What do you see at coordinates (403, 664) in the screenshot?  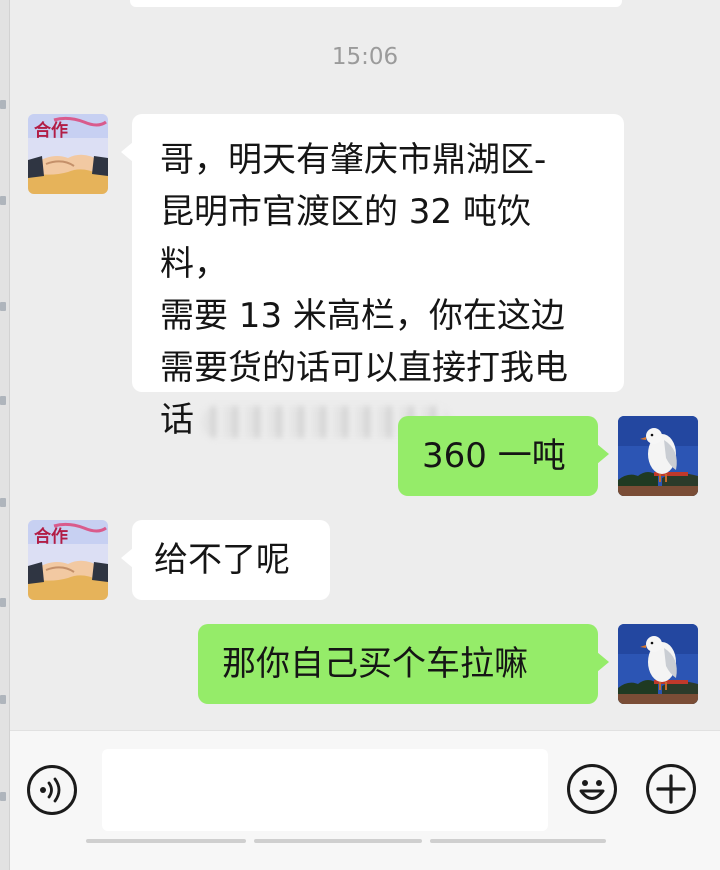 I see `outgoing-message-bubble: 那你自己买个车拉嘛` at bounding box center [403, 664].